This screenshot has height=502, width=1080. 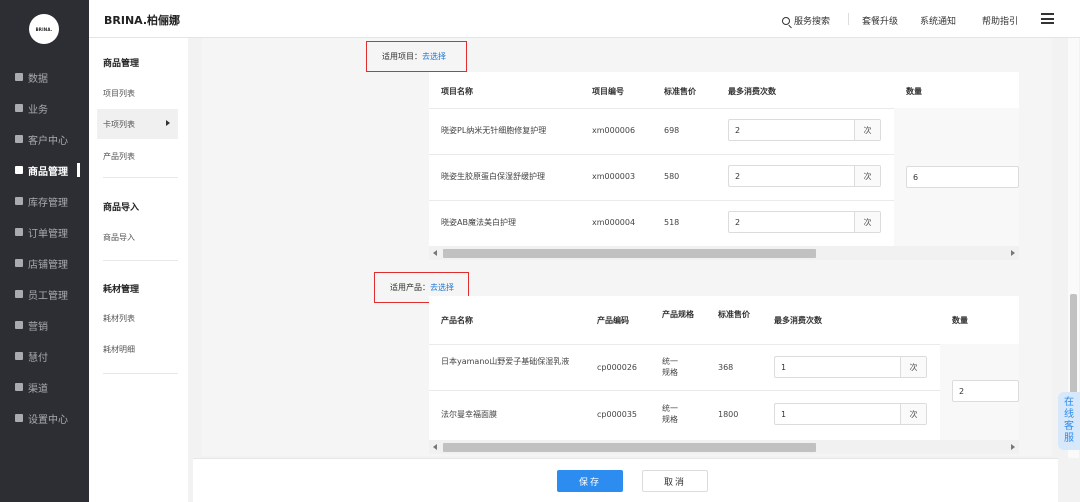 What do you see at coordinates (786, 21) in the screenshot?
I see `search-icon` at bounding box center [786, 21].